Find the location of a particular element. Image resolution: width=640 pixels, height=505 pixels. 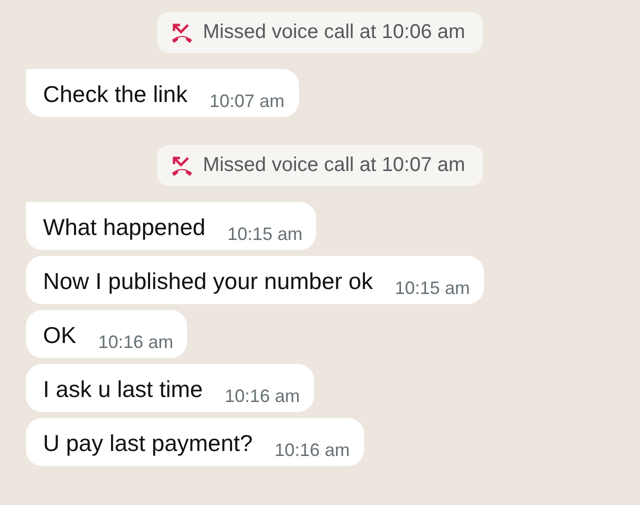

message-text: Check the link is located at coordinates (115, 94).